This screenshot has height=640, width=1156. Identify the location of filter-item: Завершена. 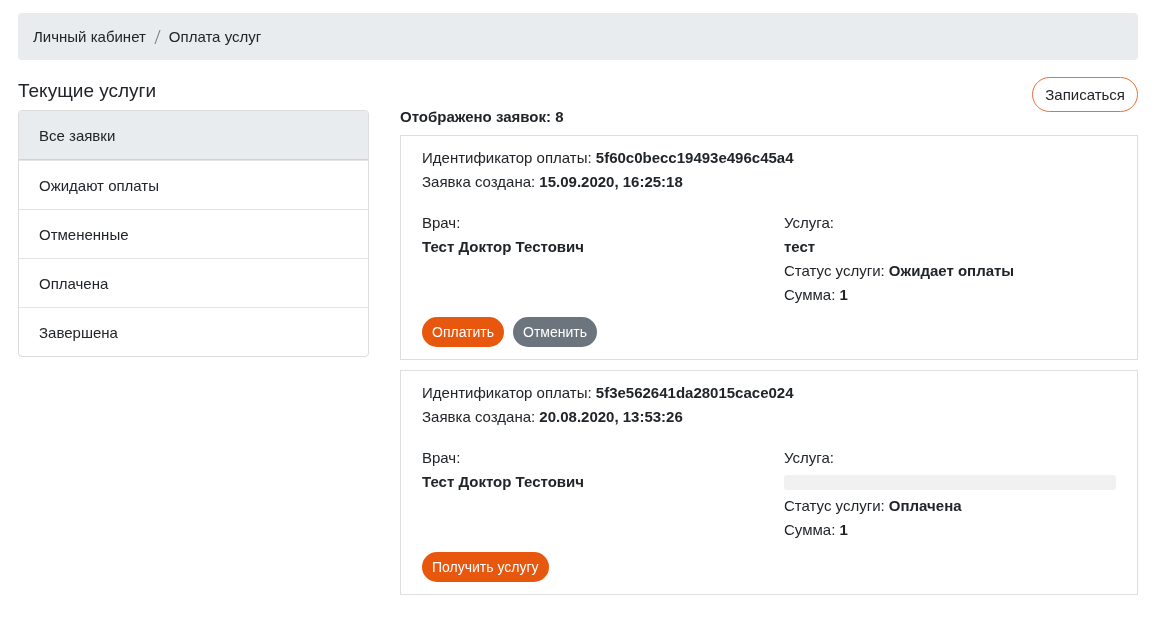
(193, 331).